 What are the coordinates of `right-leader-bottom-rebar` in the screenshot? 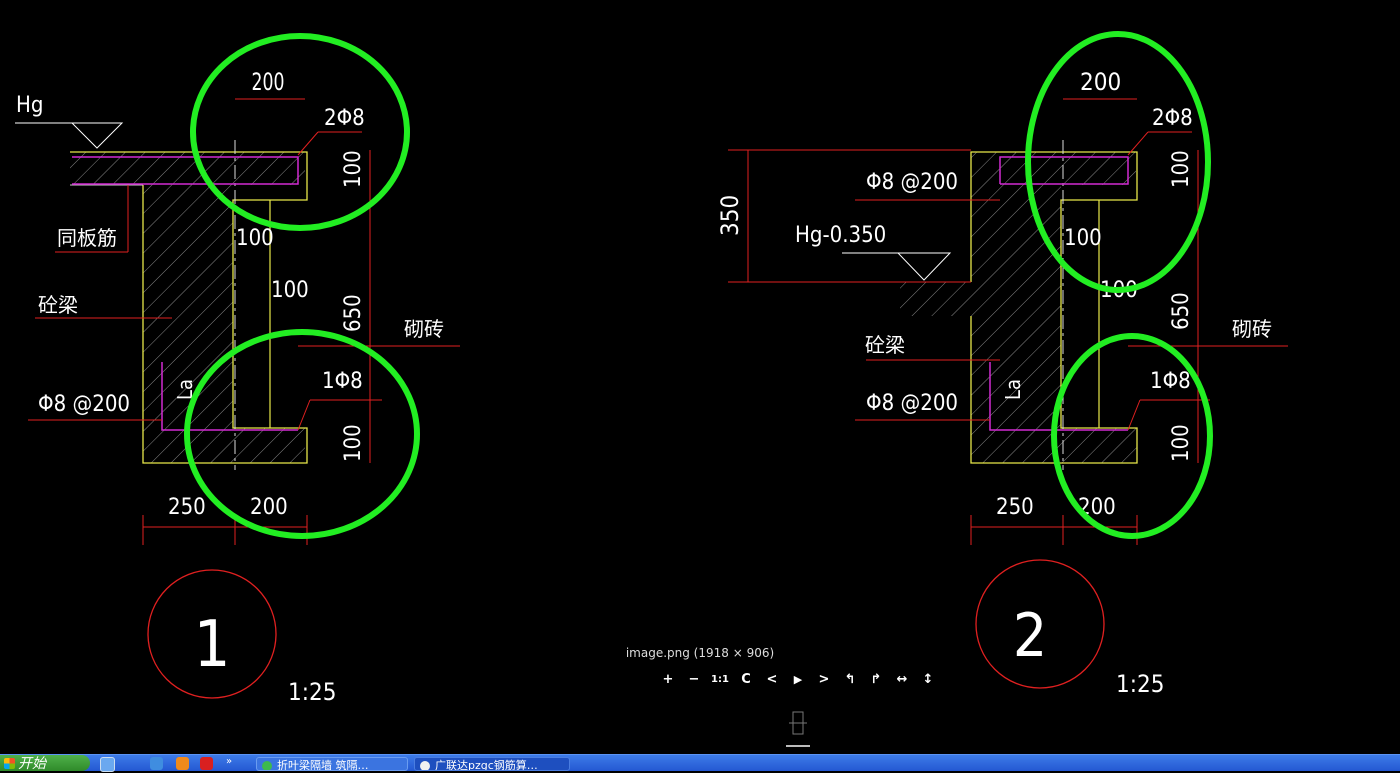 It's located at (1134, 415).